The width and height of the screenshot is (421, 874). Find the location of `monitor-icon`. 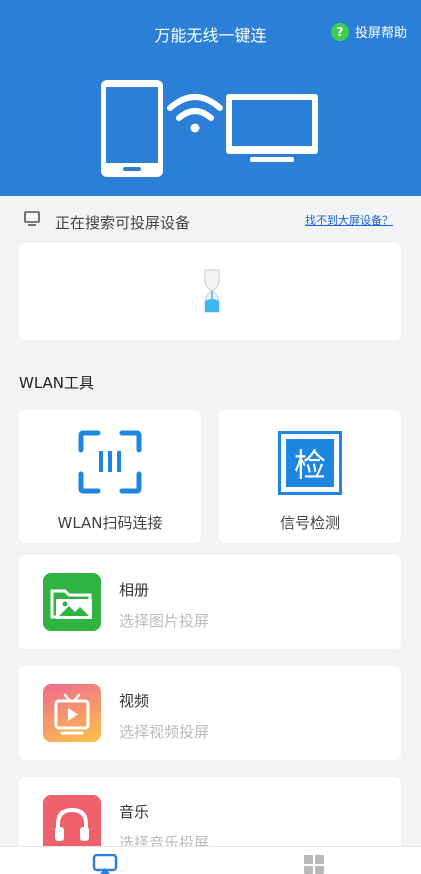

monitor-icon is located at coordinates (32, 218).